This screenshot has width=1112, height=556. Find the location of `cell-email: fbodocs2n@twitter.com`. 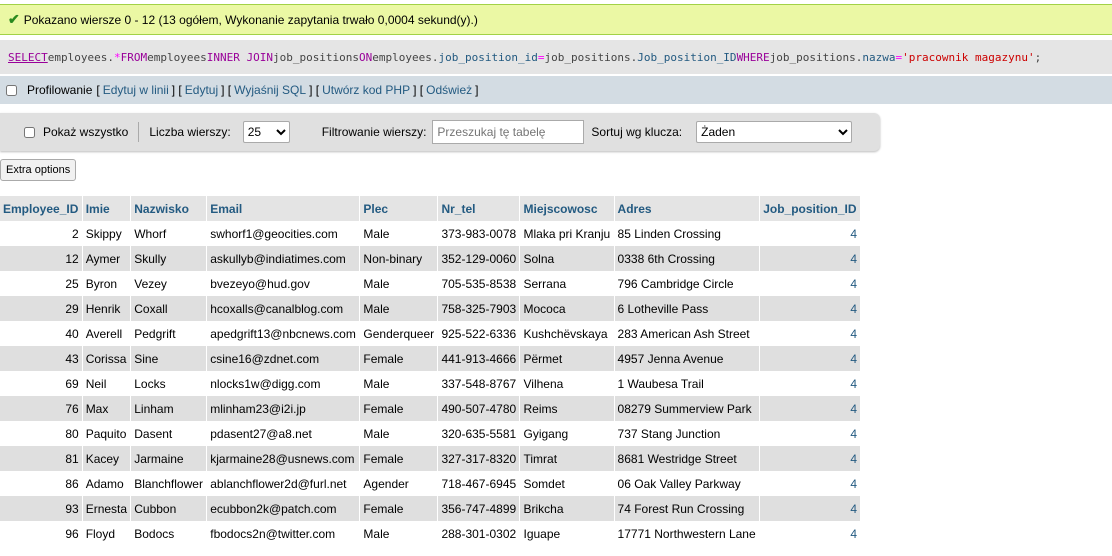

cell-email: fbodocs2n@twitter.com is located at coordinates (283, 533).